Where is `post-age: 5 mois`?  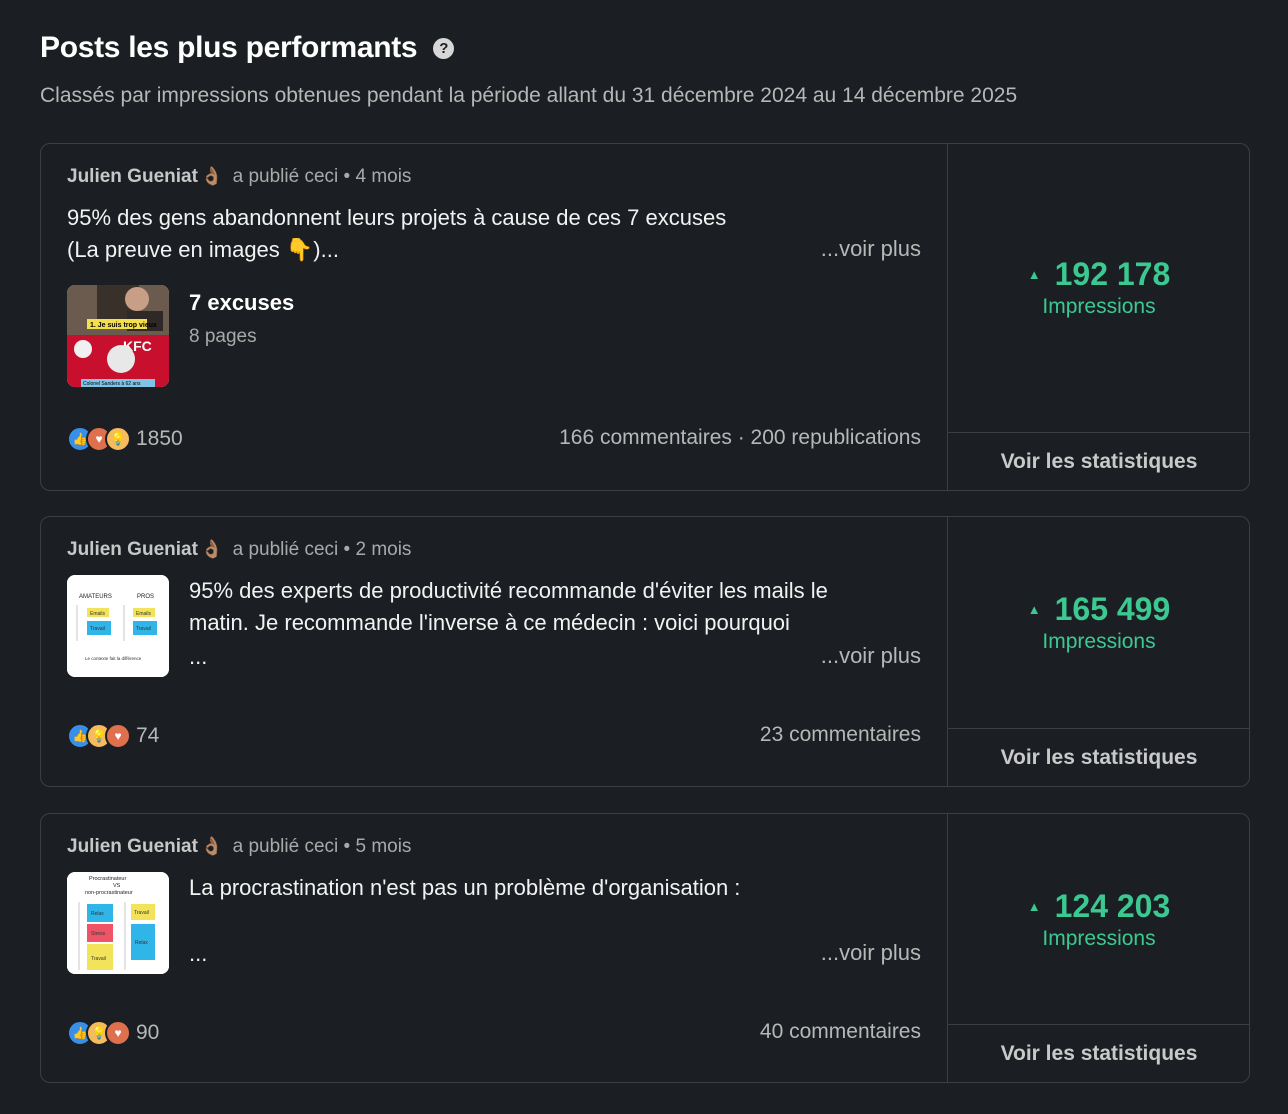 post-age: 5 mois is located at coordinates (383, 846).